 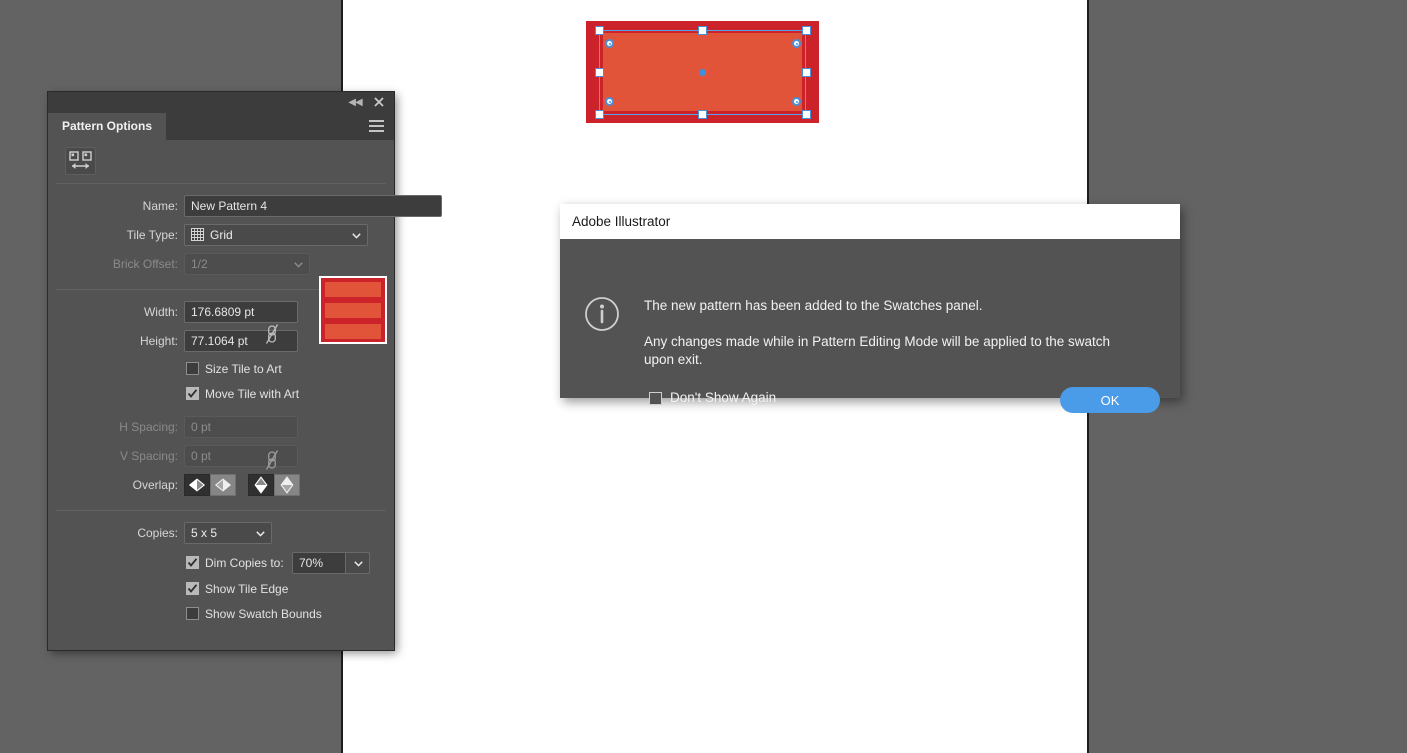 I want to click on row-brick-offset: Brick Offset: 1/2, so click(x=221, y=264).